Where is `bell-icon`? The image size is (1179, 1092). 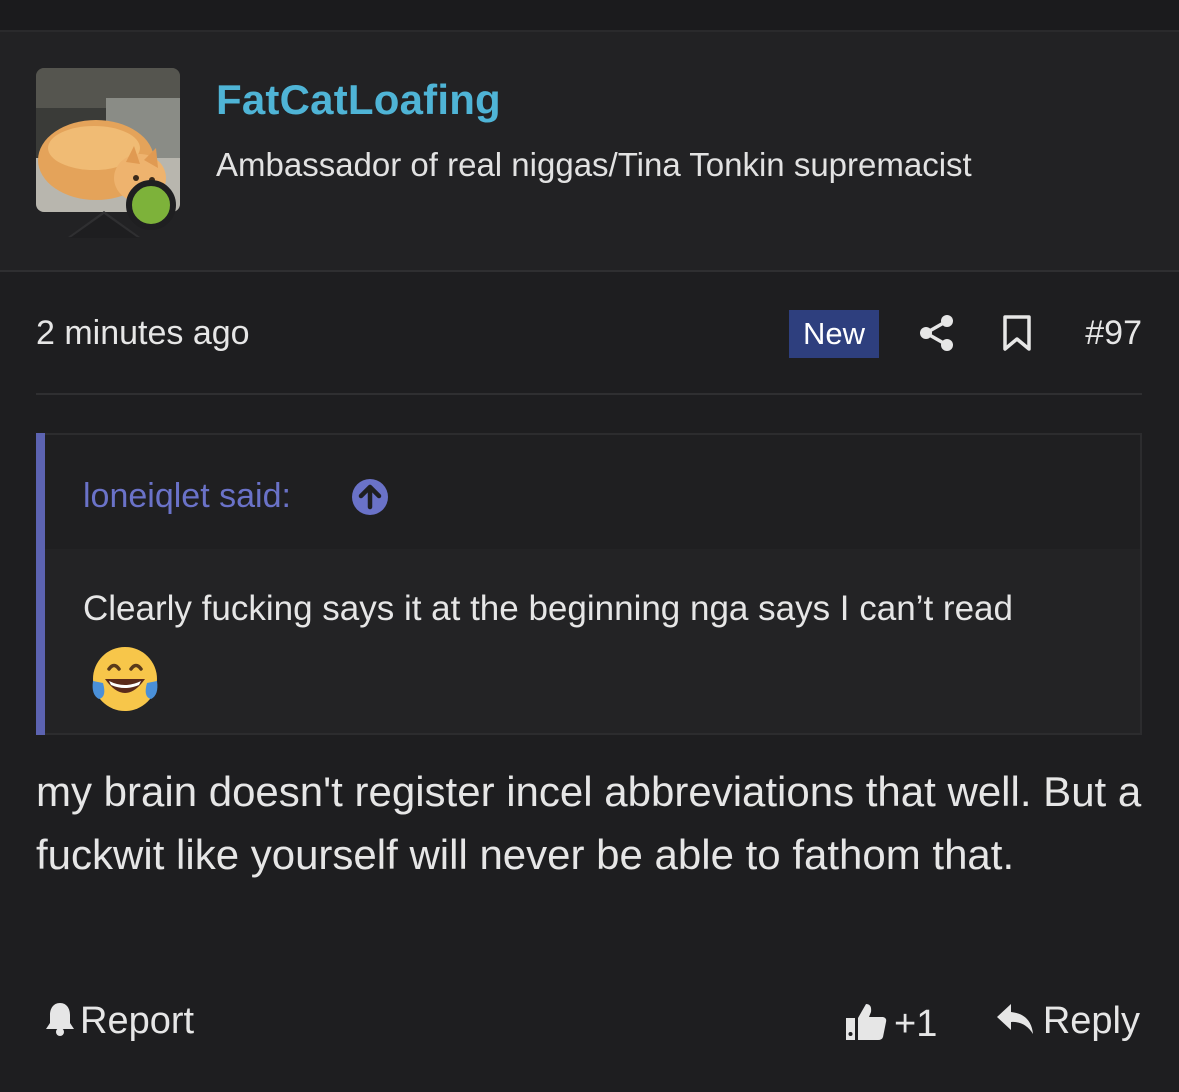
bell-icon is located at coordinates (60, 1019).